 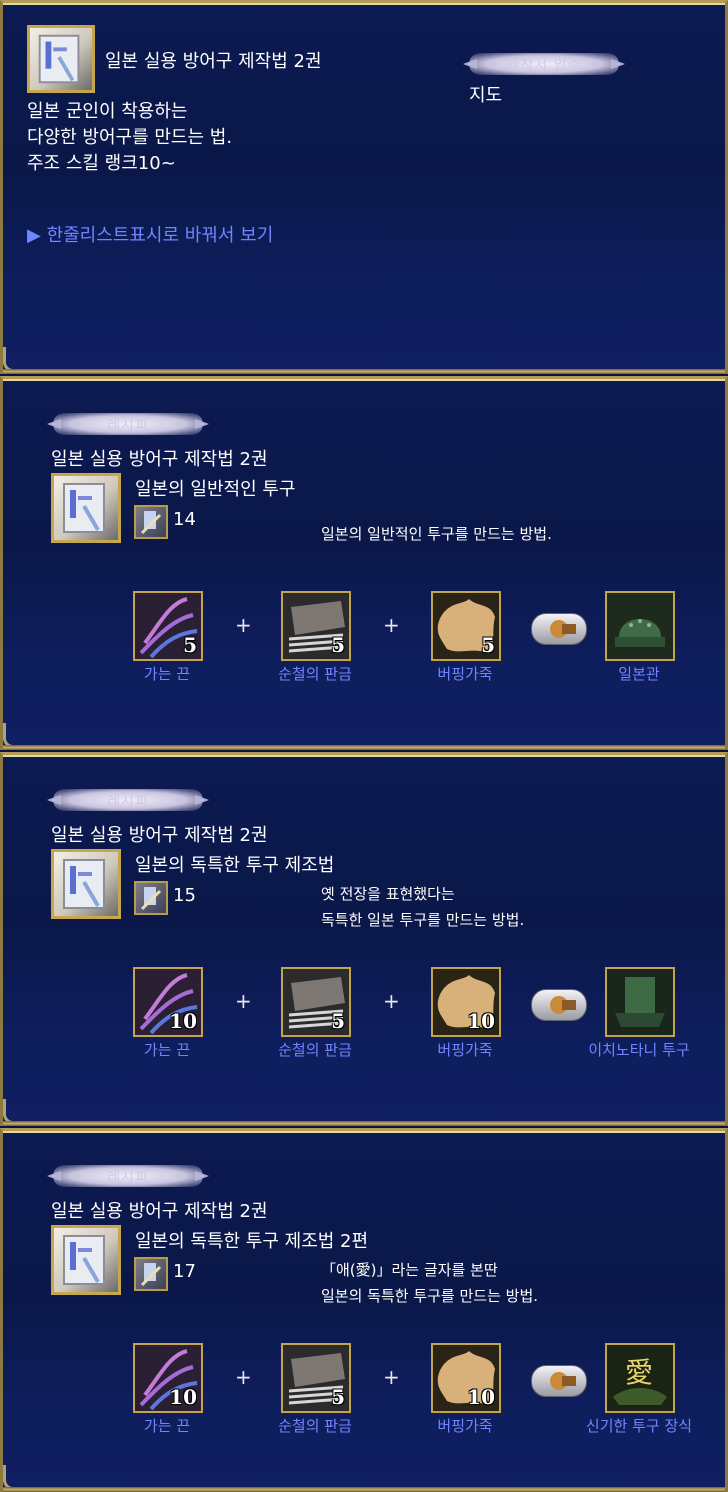 What do you see at coordinates (130, 137) in the screenshot?
I see `book-desc-line-2: 다양한 방어구를 만드는 법.` at bounding box center [130, 137].